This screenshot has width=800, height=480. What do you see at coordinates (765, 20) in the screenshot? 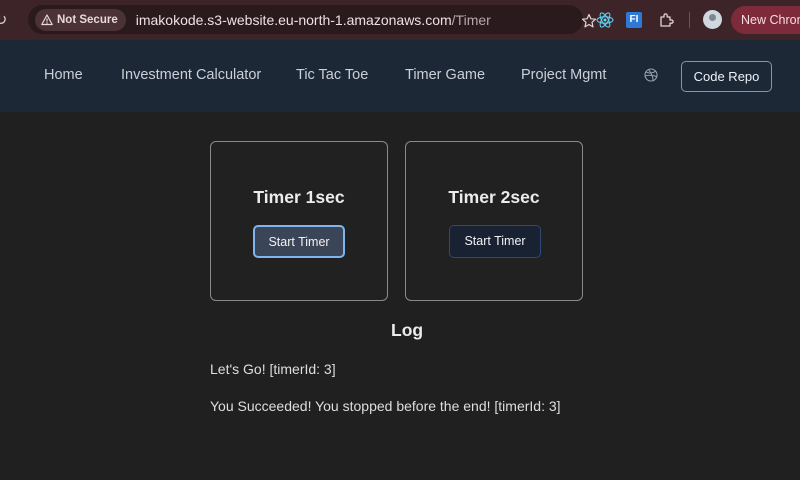
I see `new-chrome-button: New Chrom` at bounding box center [765, 20].